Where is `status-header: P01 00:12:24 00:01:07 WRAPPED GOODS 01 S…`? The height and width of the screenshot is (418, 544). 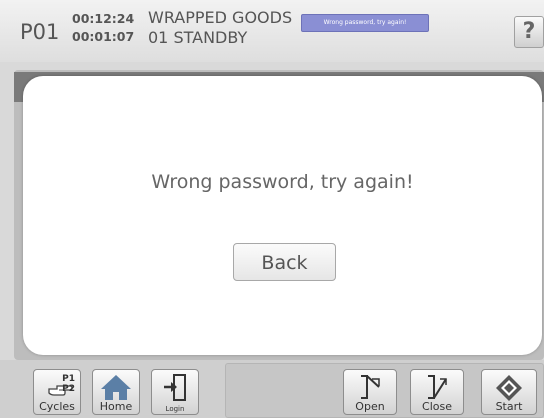
status-header: P01 00:12:24 00:01:07 WRAPPED GOODS 01 S… is located at coordinates (272, 31).